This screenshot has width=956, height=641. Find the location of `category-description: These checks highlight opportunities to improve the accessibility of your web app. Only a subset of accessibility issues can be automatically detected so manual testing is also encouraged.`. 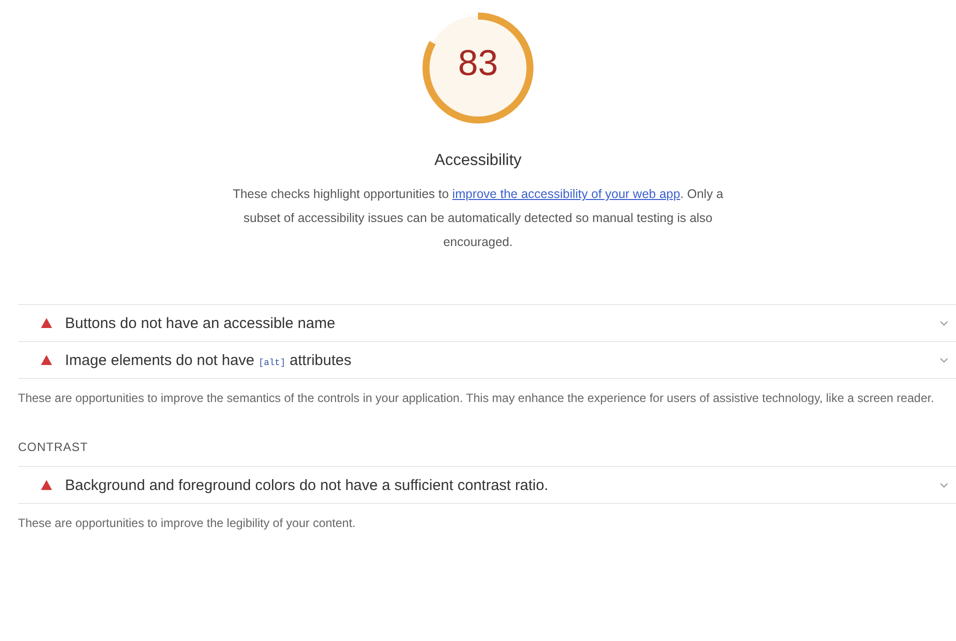

category-description: These checks highlight opportunities to improve the accessibility of your web app. Only a subset of accessibility issues can be automatically detected so manual testing is also encouraged. is located at coordinates (478, 218).